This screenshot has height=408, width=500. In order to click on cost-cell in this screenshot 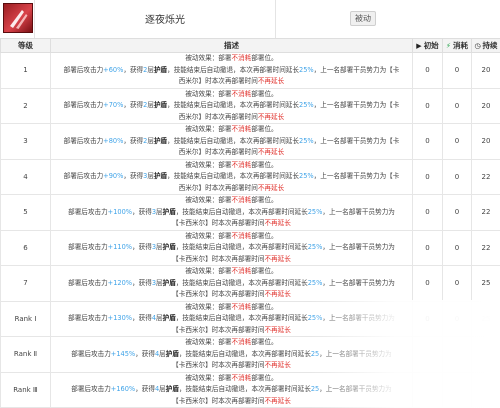, I will do `click(457, 354)`.